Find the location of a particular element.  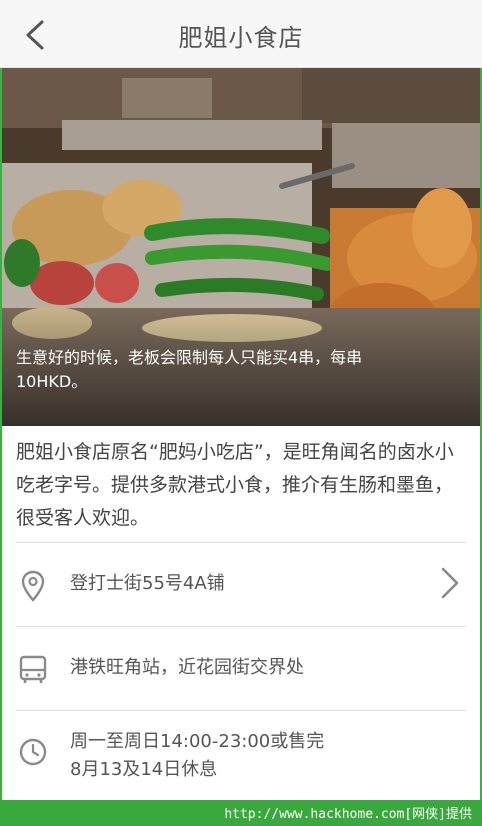

footer-bar: http://www.hackhome.com[网侠]提供 is located at coordinates (241, 813).